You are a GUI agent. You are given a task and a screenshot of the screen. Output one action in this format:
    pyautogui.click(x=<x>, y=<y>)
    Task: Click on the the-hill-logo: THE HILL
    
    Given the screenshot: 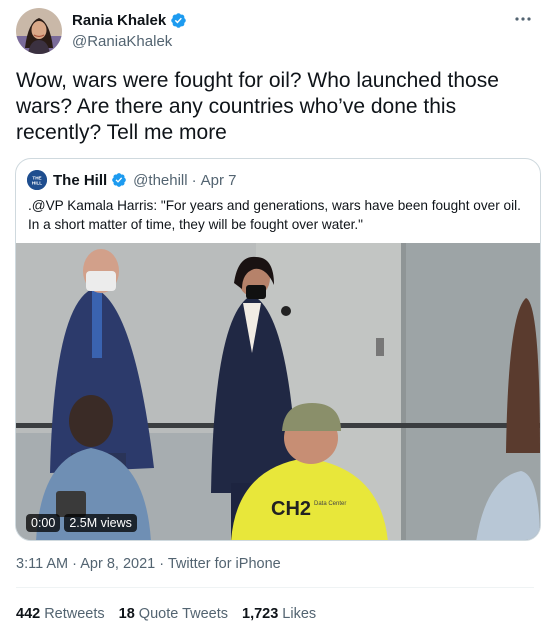 What is the action you would take?
    pyautogui.click(x=37, y=180)
    